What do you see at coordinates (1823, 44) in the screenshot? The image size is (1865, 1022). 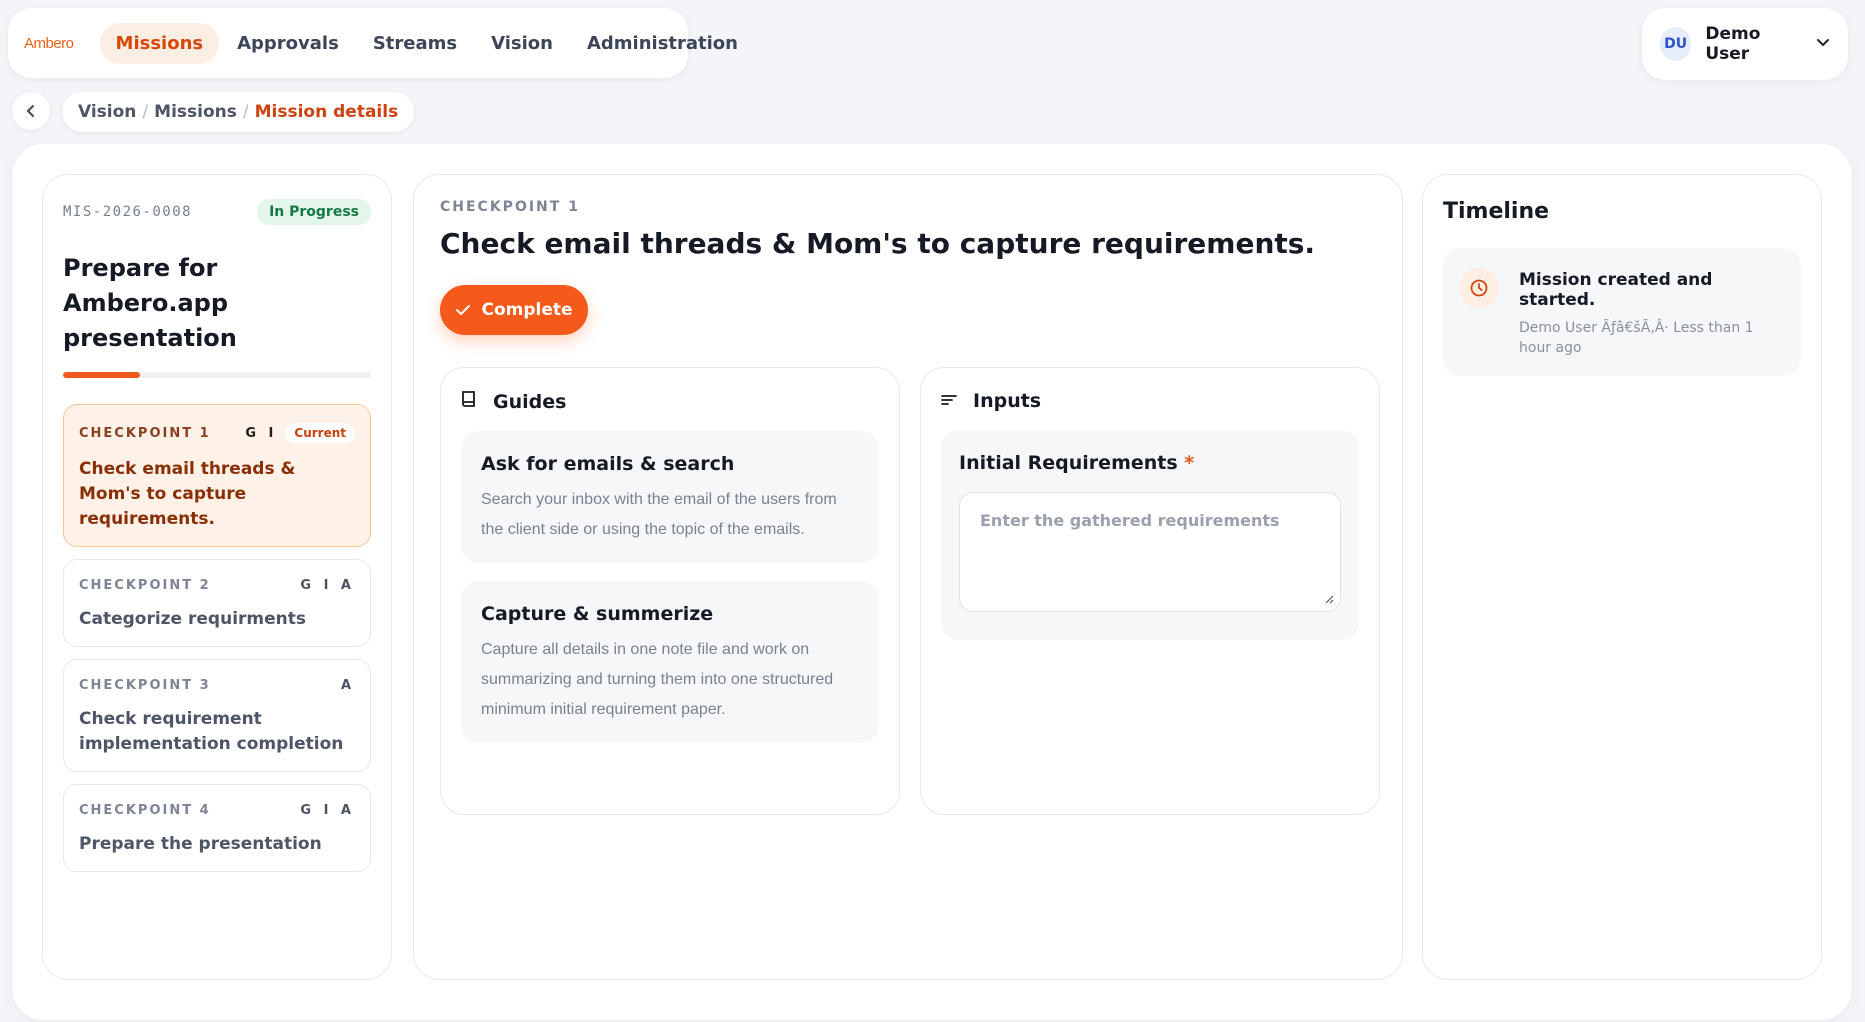 I see `chevron-down-icon` at bounding box center [1823, 44].